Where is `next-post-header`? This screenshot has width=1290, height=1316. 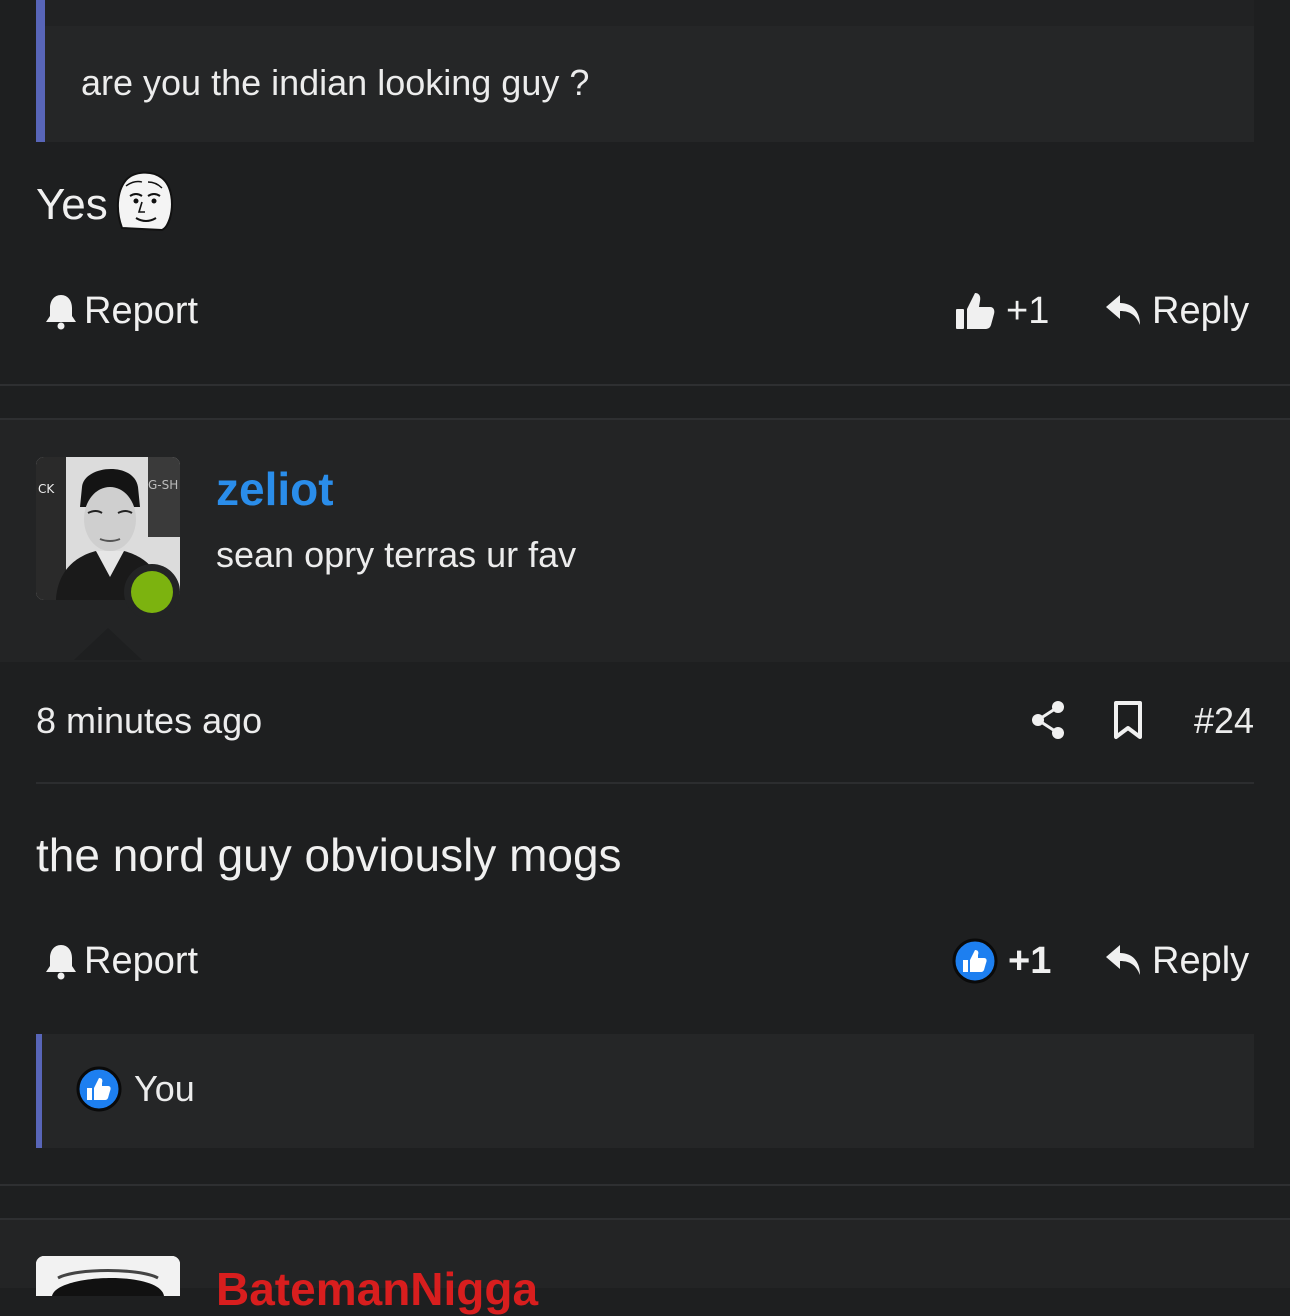
next-post-header is located at coordinates (645, 1253).